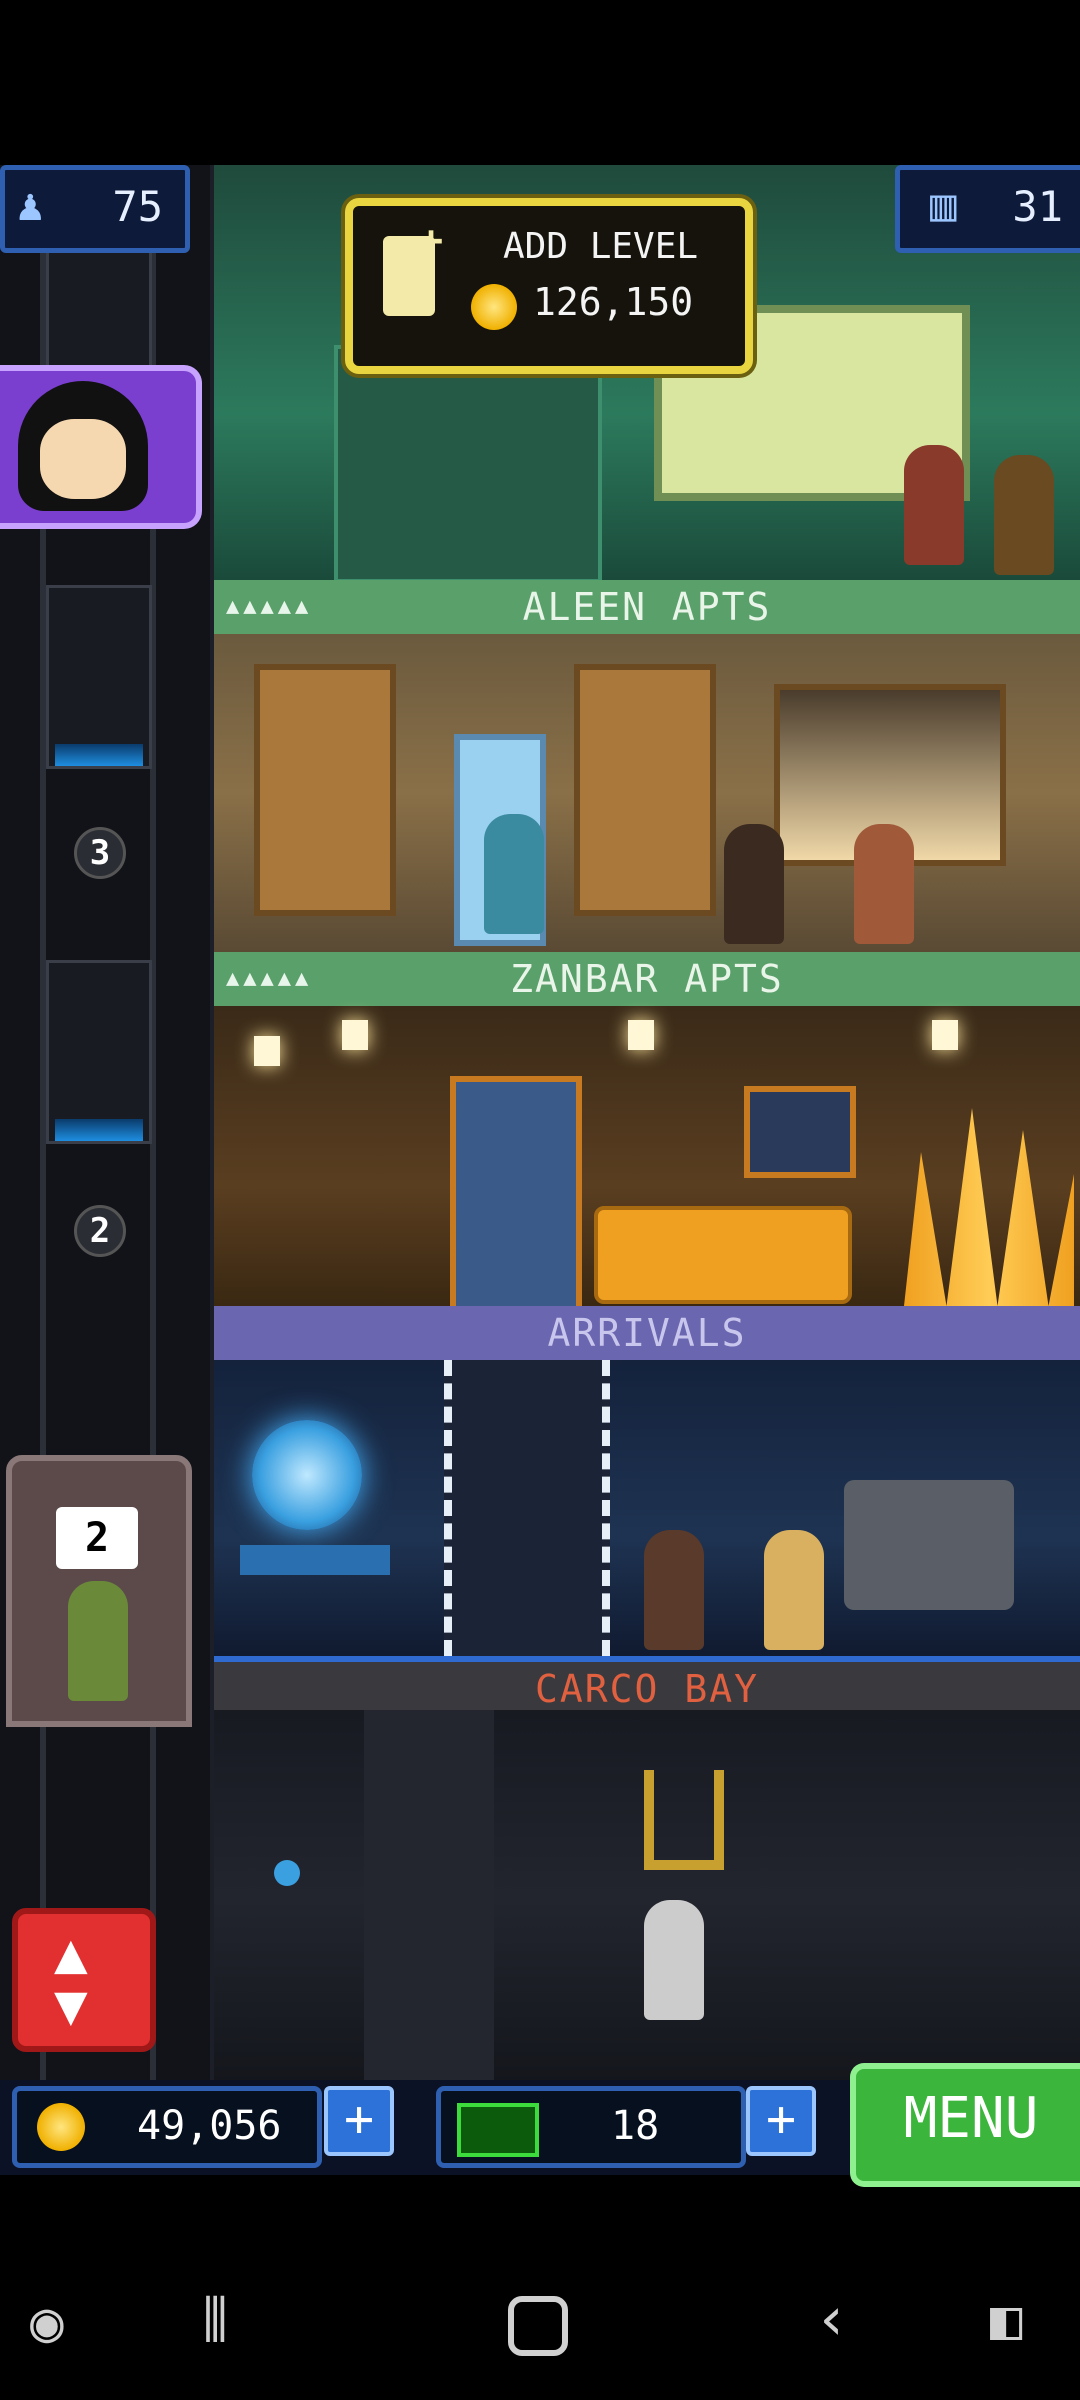 This screenshot has width=1080, height=2400. Describe the element at coordinates (635, 2126) in the screenshot. I see `bux-value: 18` at that location.